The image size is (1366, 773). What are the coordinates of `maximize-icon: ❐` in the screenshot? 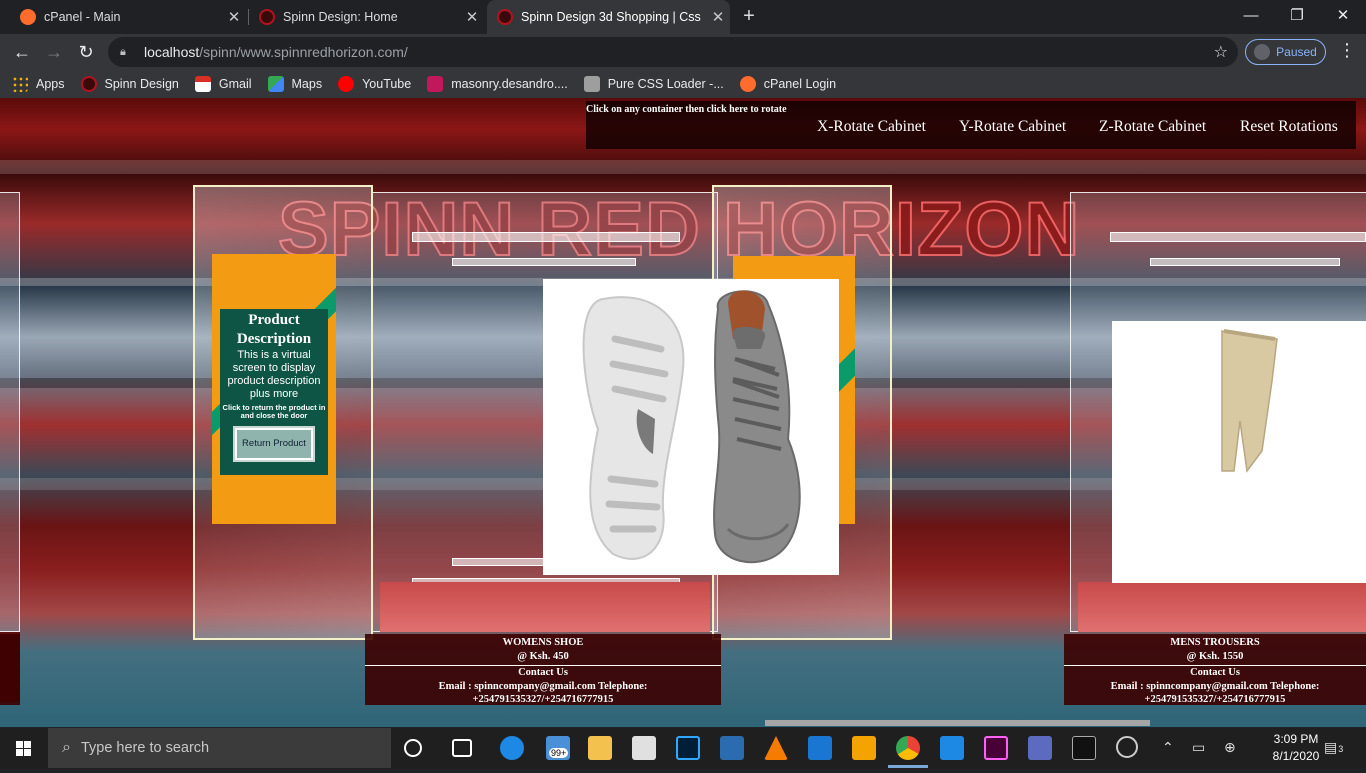 It's located at (1297, 16).